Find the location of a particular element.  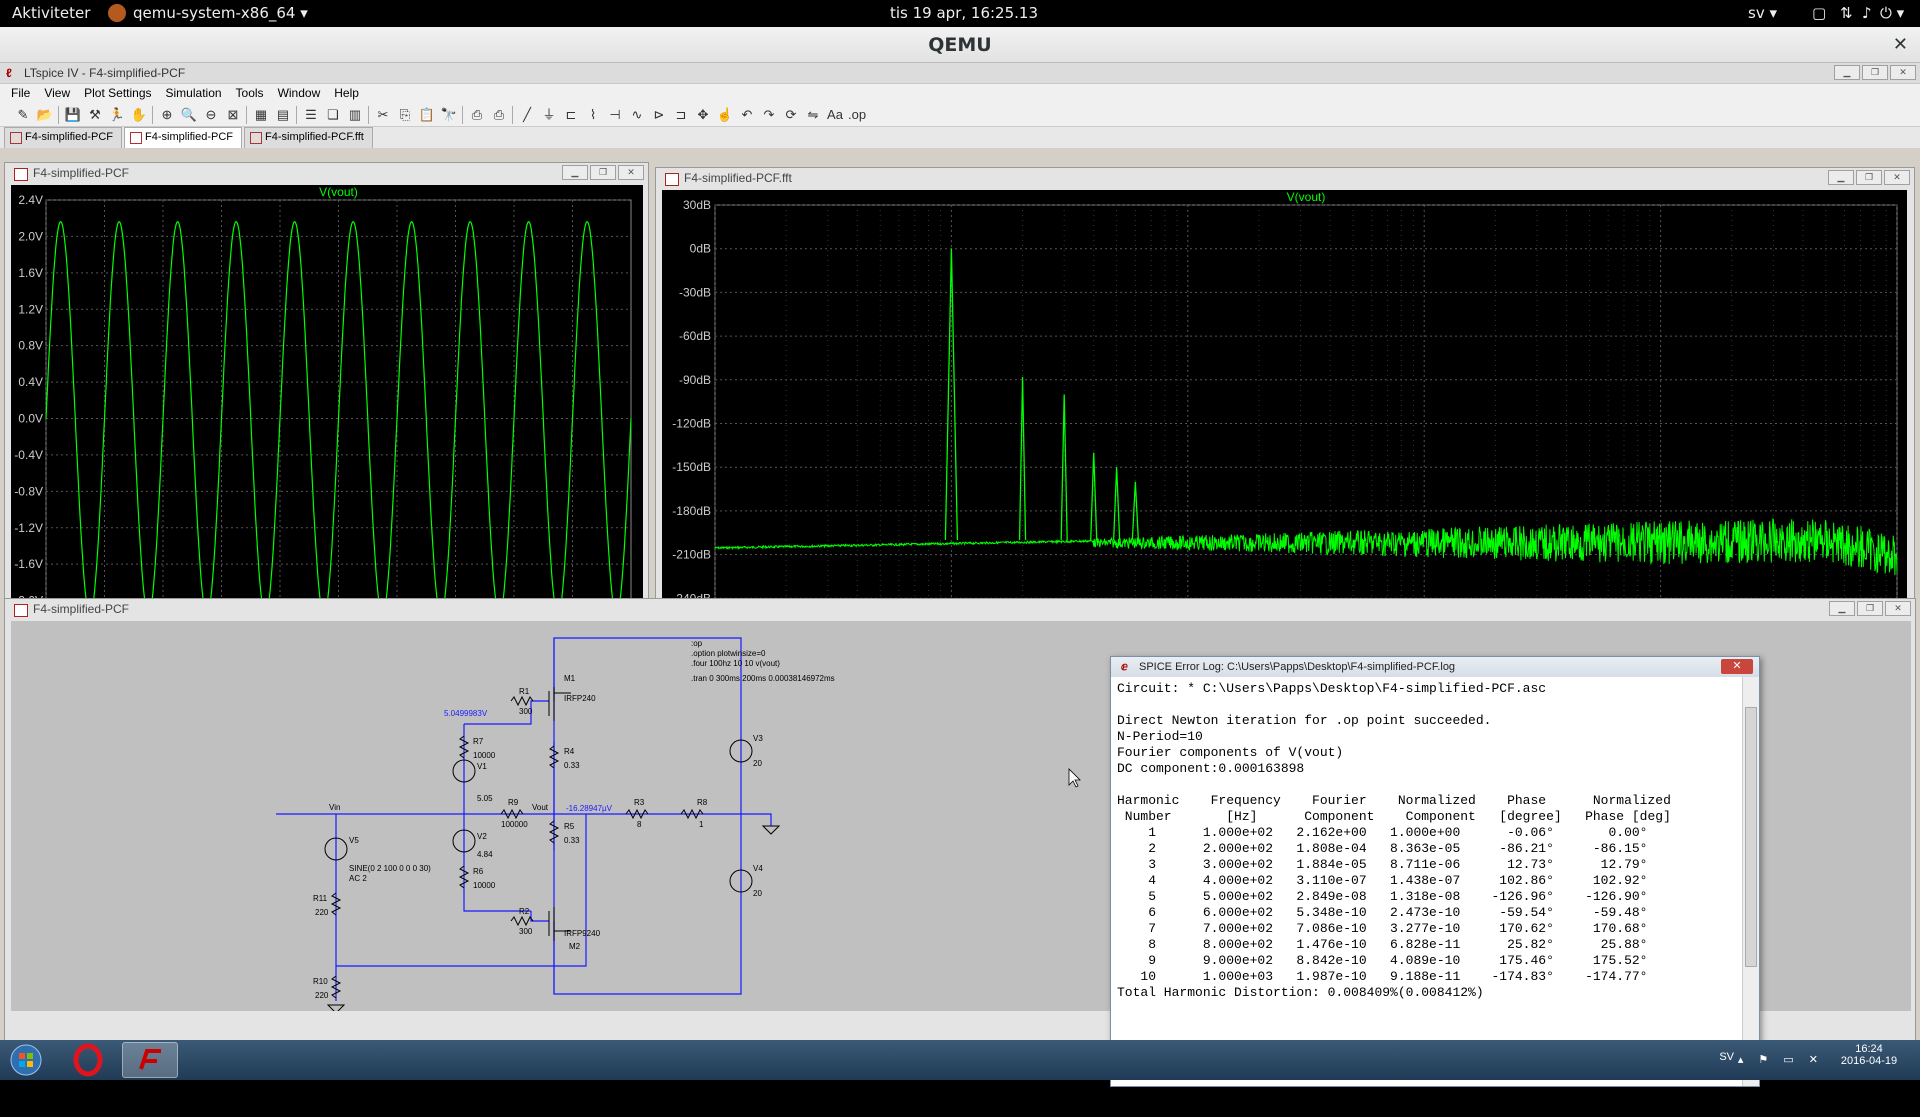

tab-schematic: F4-simplified-PCF is located at coordinates (63, 137).